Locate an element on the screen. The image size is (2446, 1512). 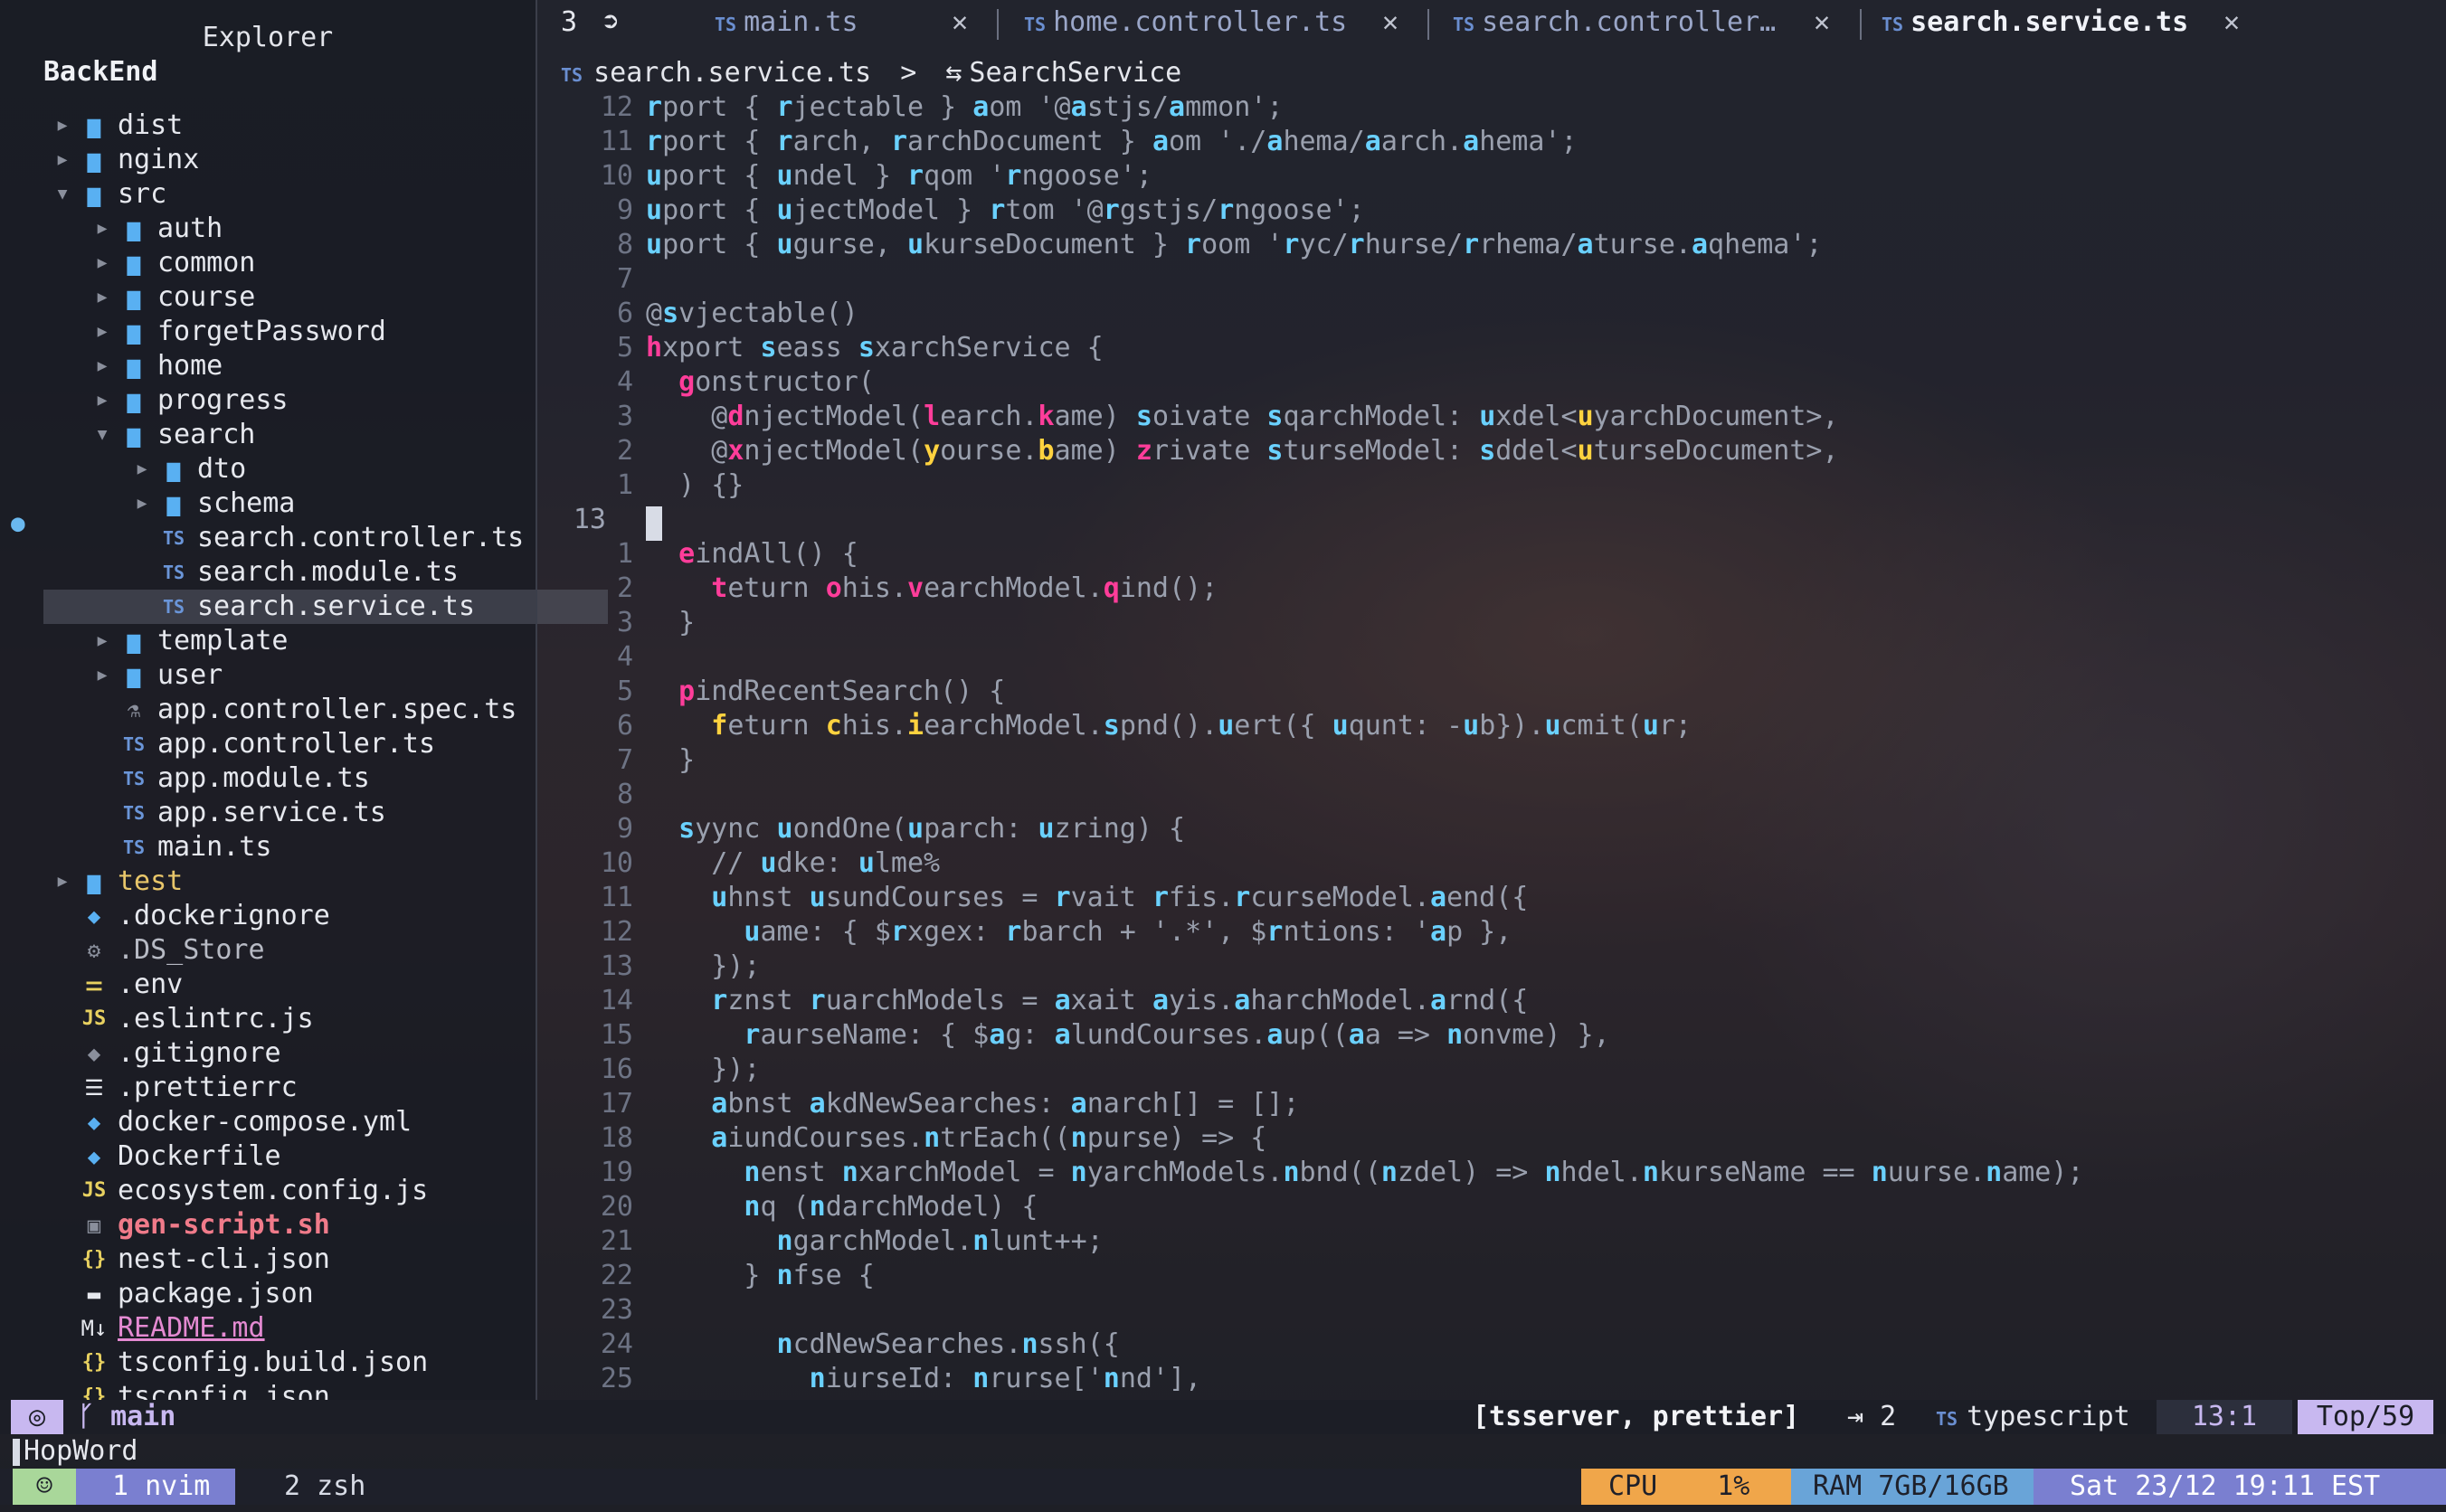
tree-folder: ▶ ▆ schema is located at coordinates (212, 504).